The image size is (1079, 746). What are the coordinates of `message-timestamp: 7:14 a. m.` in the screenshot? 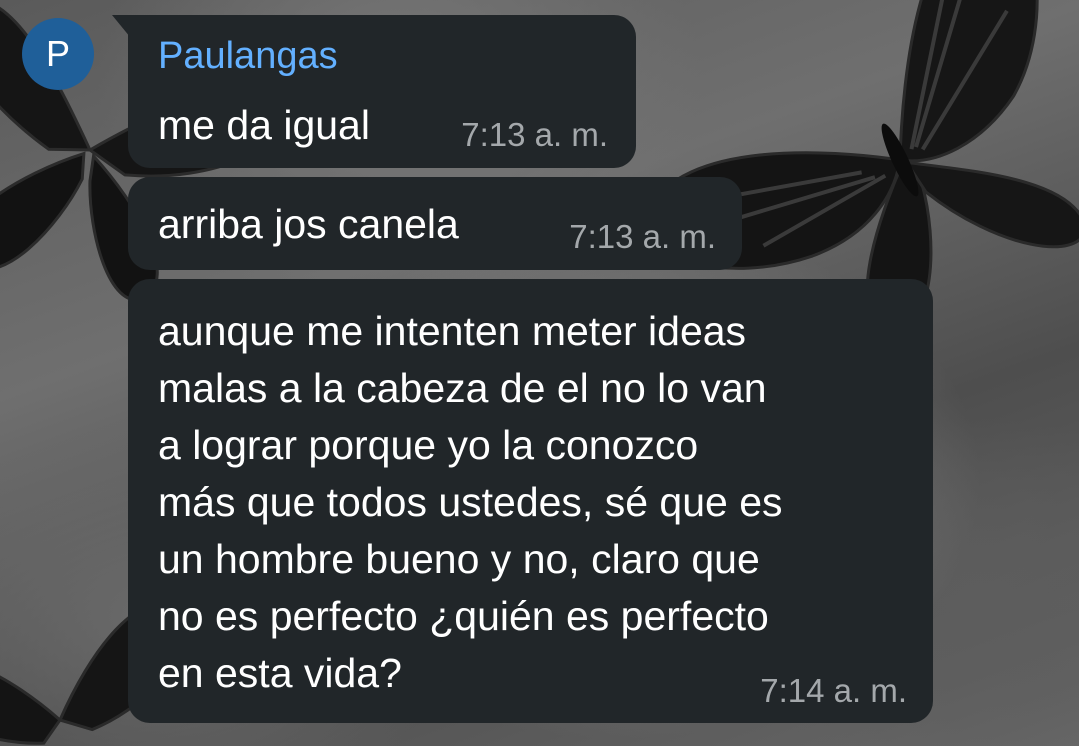 It's located at (833, 690).